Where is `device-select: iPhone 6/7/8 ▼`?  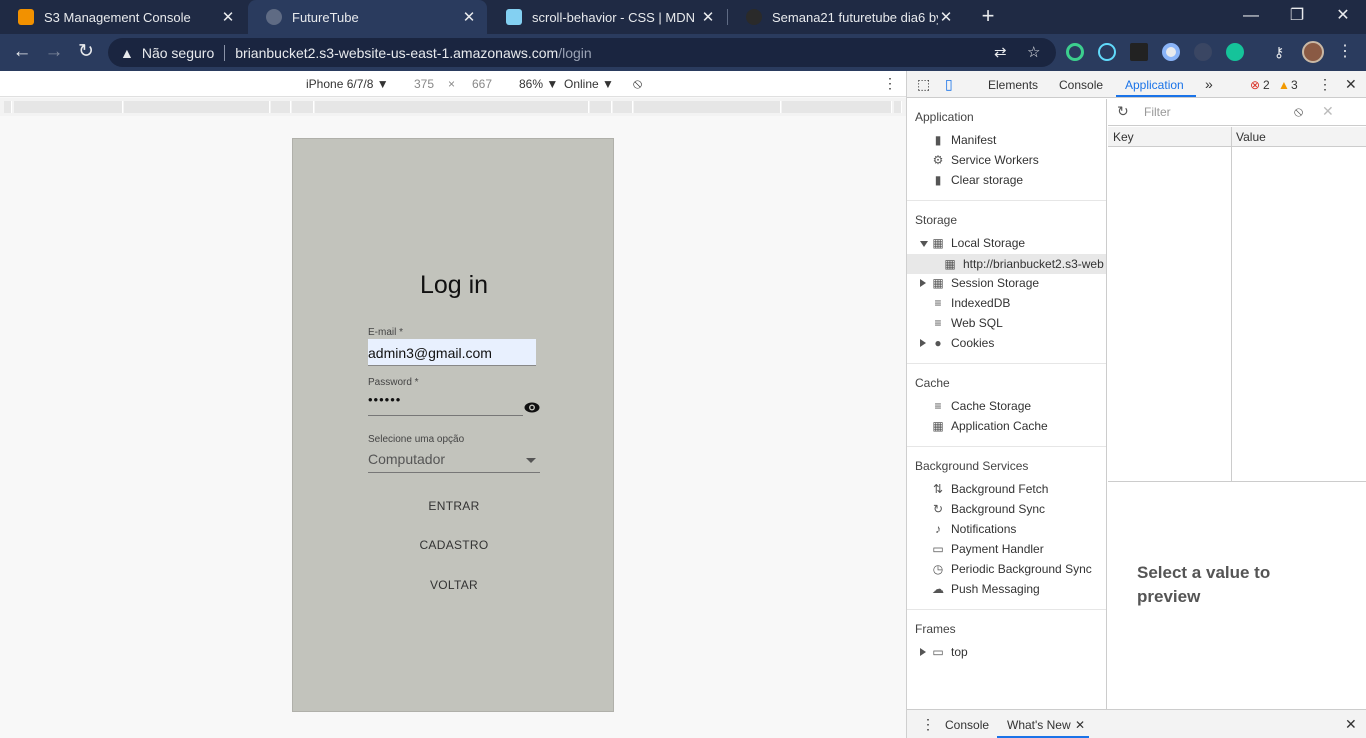 device-select: iPhone 6/7/8 ▼ is located at coordinates (347, 84).